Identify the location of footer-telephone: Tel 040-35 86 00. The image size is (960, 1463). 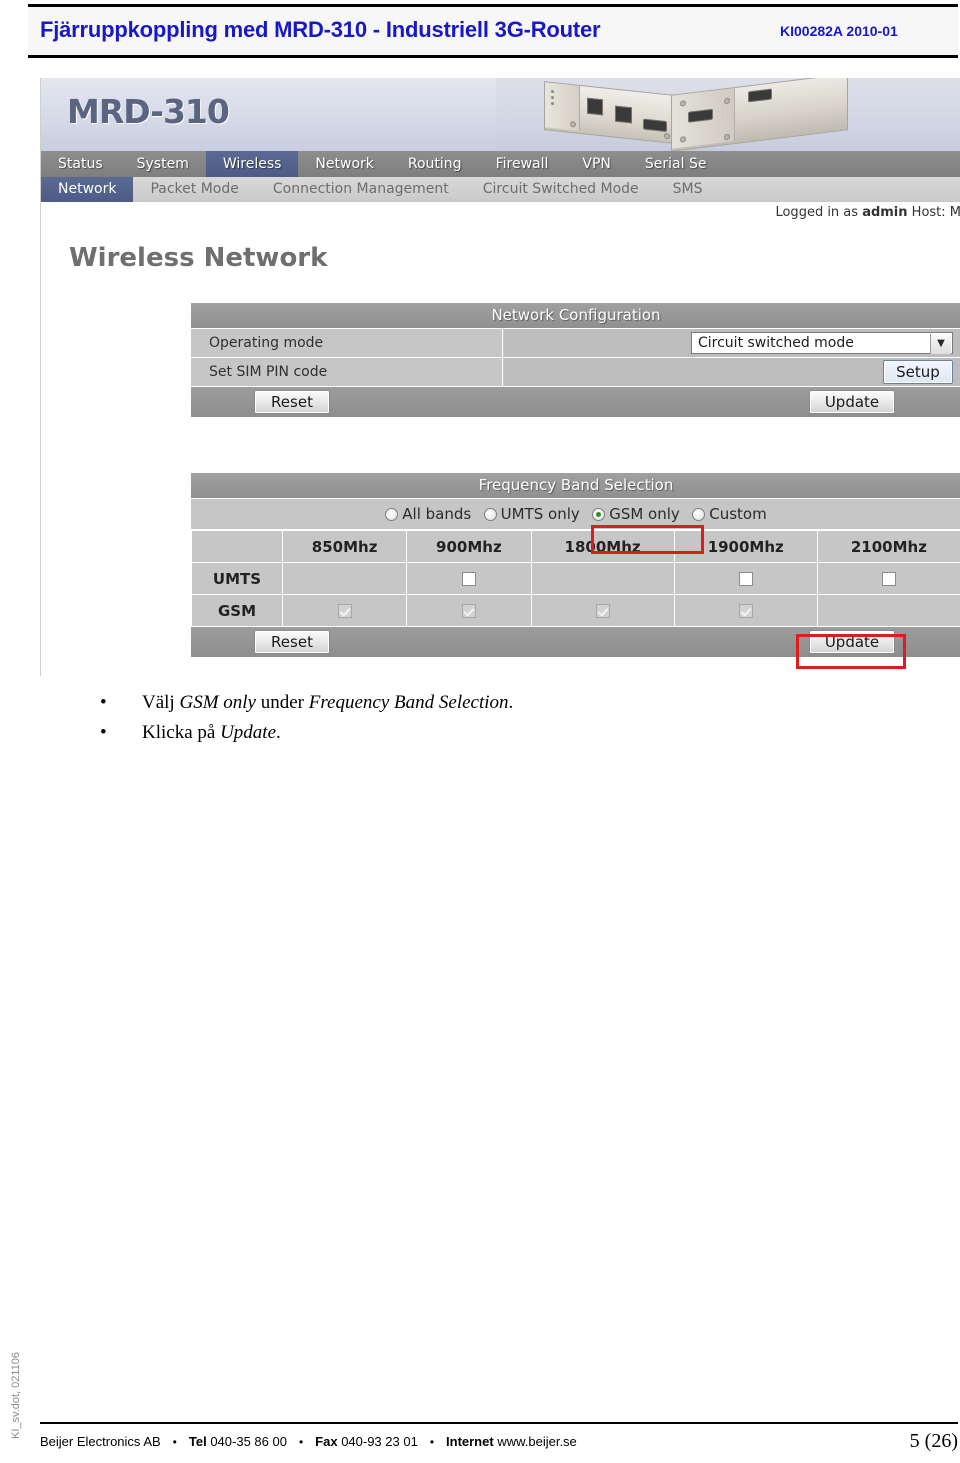
(238, 1441).